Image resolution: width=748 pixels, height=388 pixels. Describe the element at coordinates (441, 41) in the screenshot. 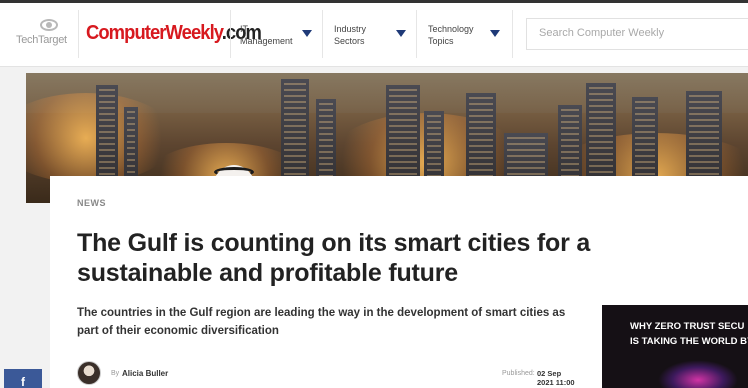

I see `nav-label-line2: Topics` at that location.